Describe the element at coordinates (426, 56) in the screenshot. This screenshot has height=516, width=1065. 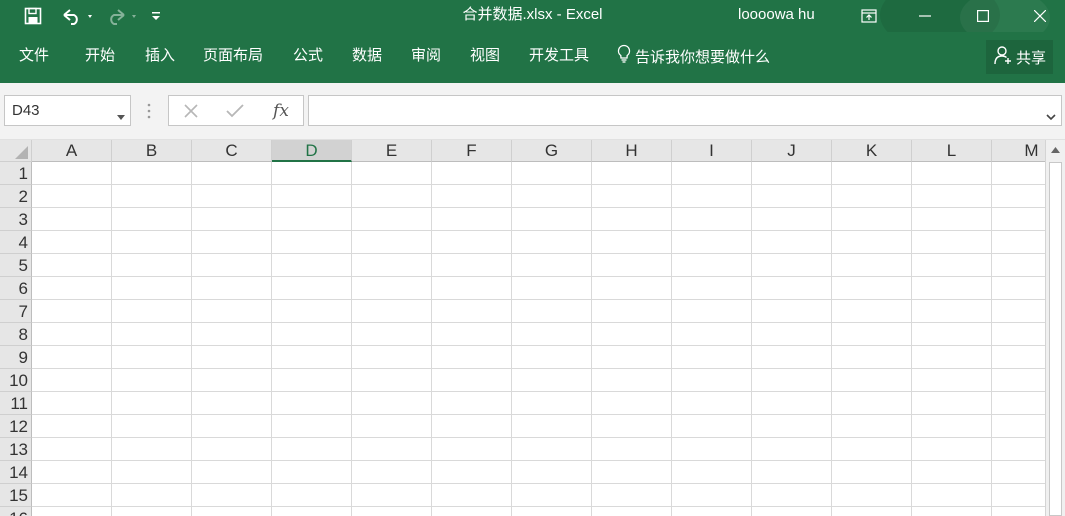
I see `tab-review: 审阅` at that location.